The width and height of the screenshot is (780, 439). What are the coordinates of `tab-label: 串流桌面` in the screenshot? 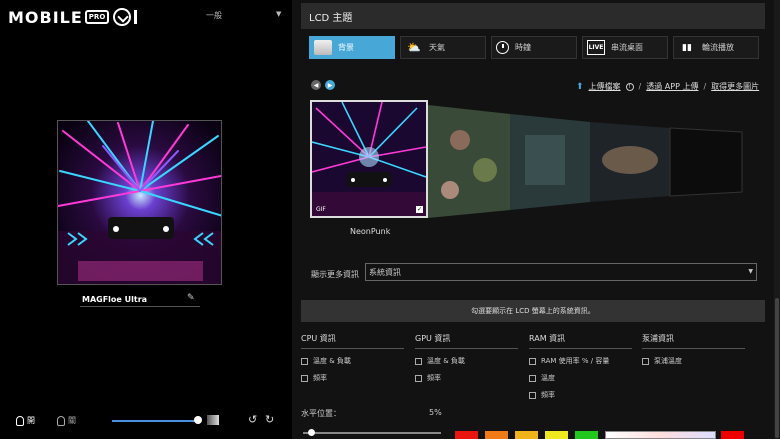 It's located at (627, 47).